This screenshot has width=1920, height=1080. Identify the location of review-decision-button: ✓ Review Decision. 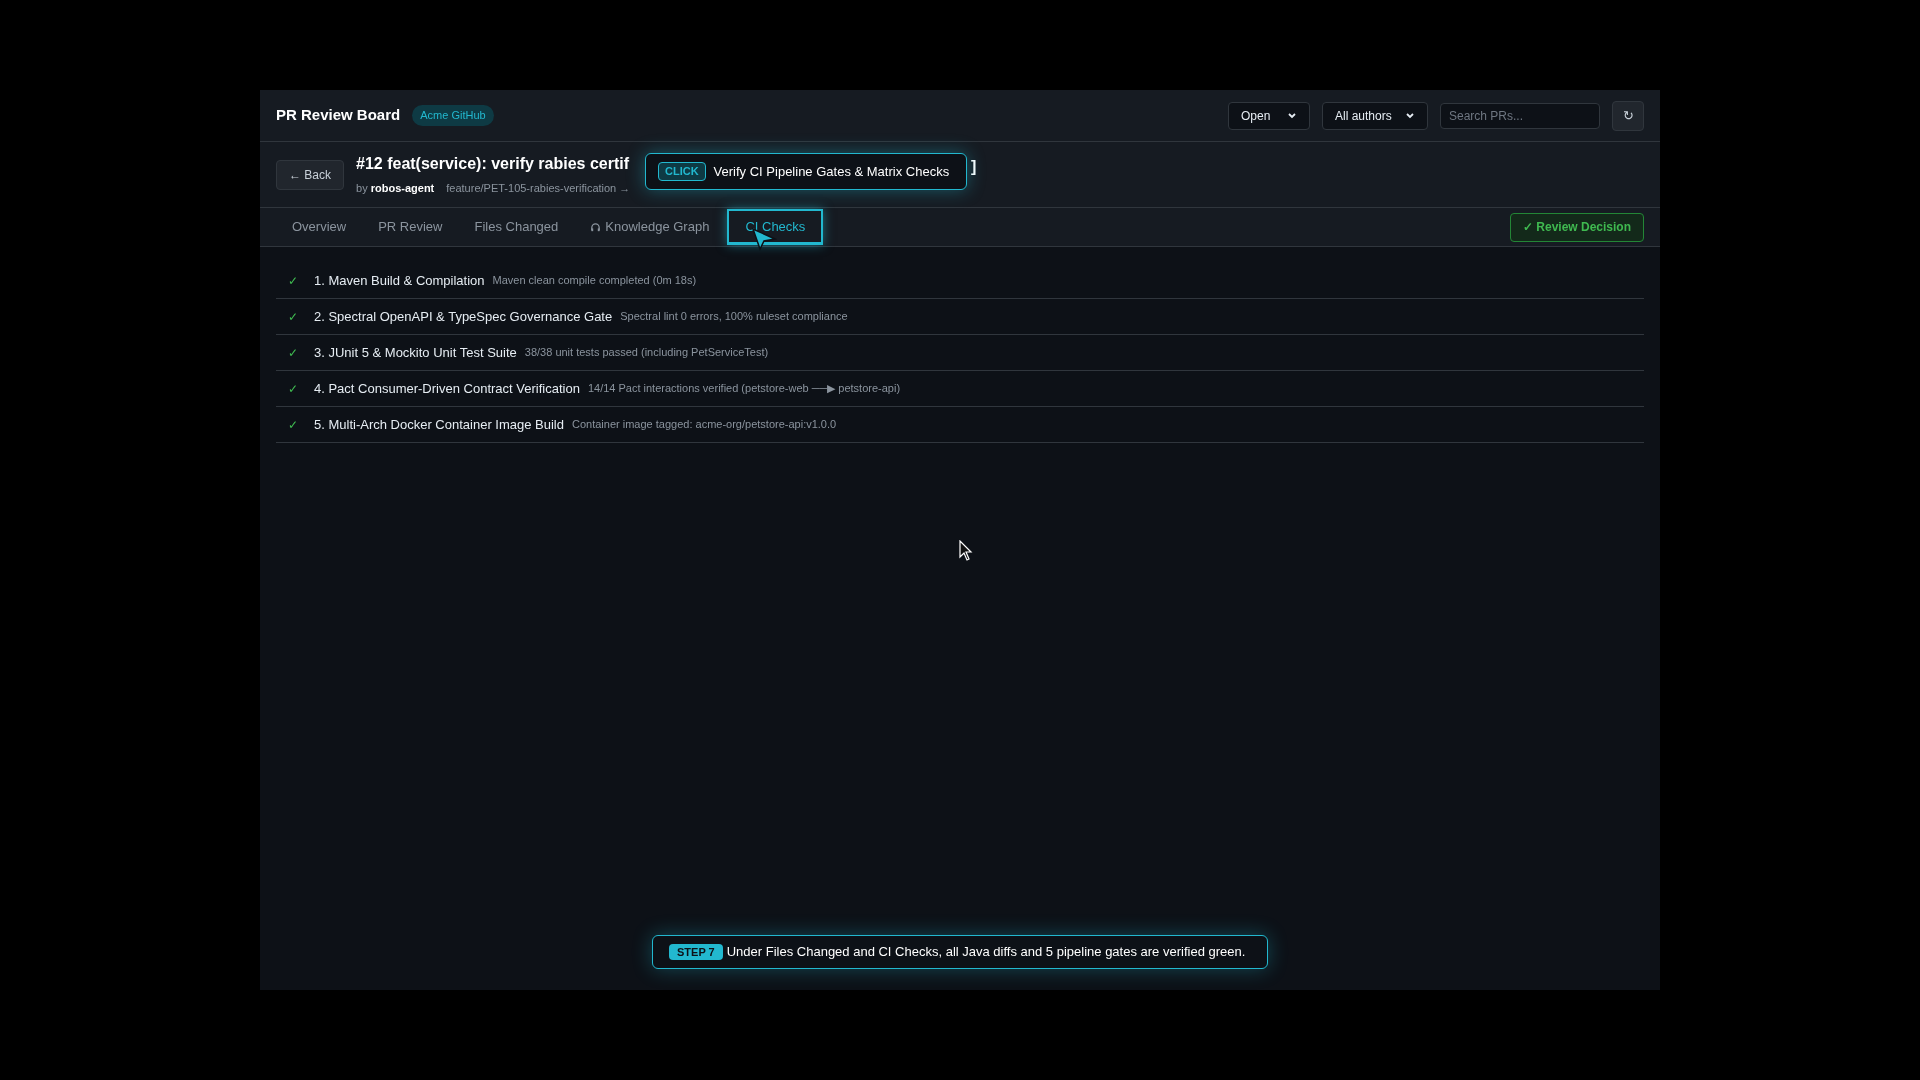
(1576, 227).